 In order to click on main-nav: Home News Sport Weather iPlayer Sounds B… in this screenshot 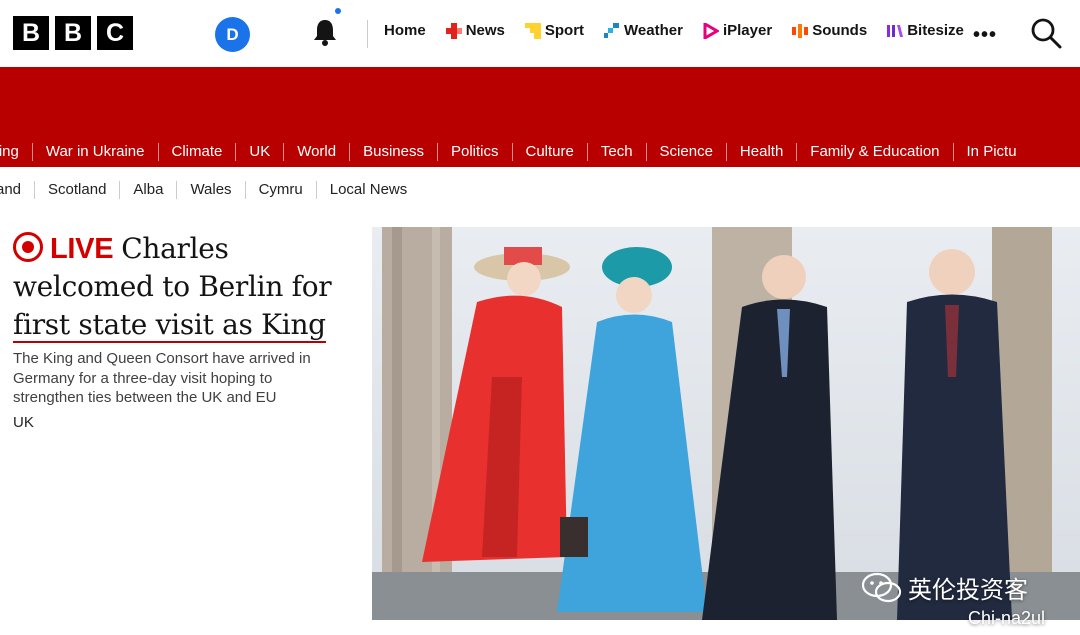, I will do `click(684, 30)`.